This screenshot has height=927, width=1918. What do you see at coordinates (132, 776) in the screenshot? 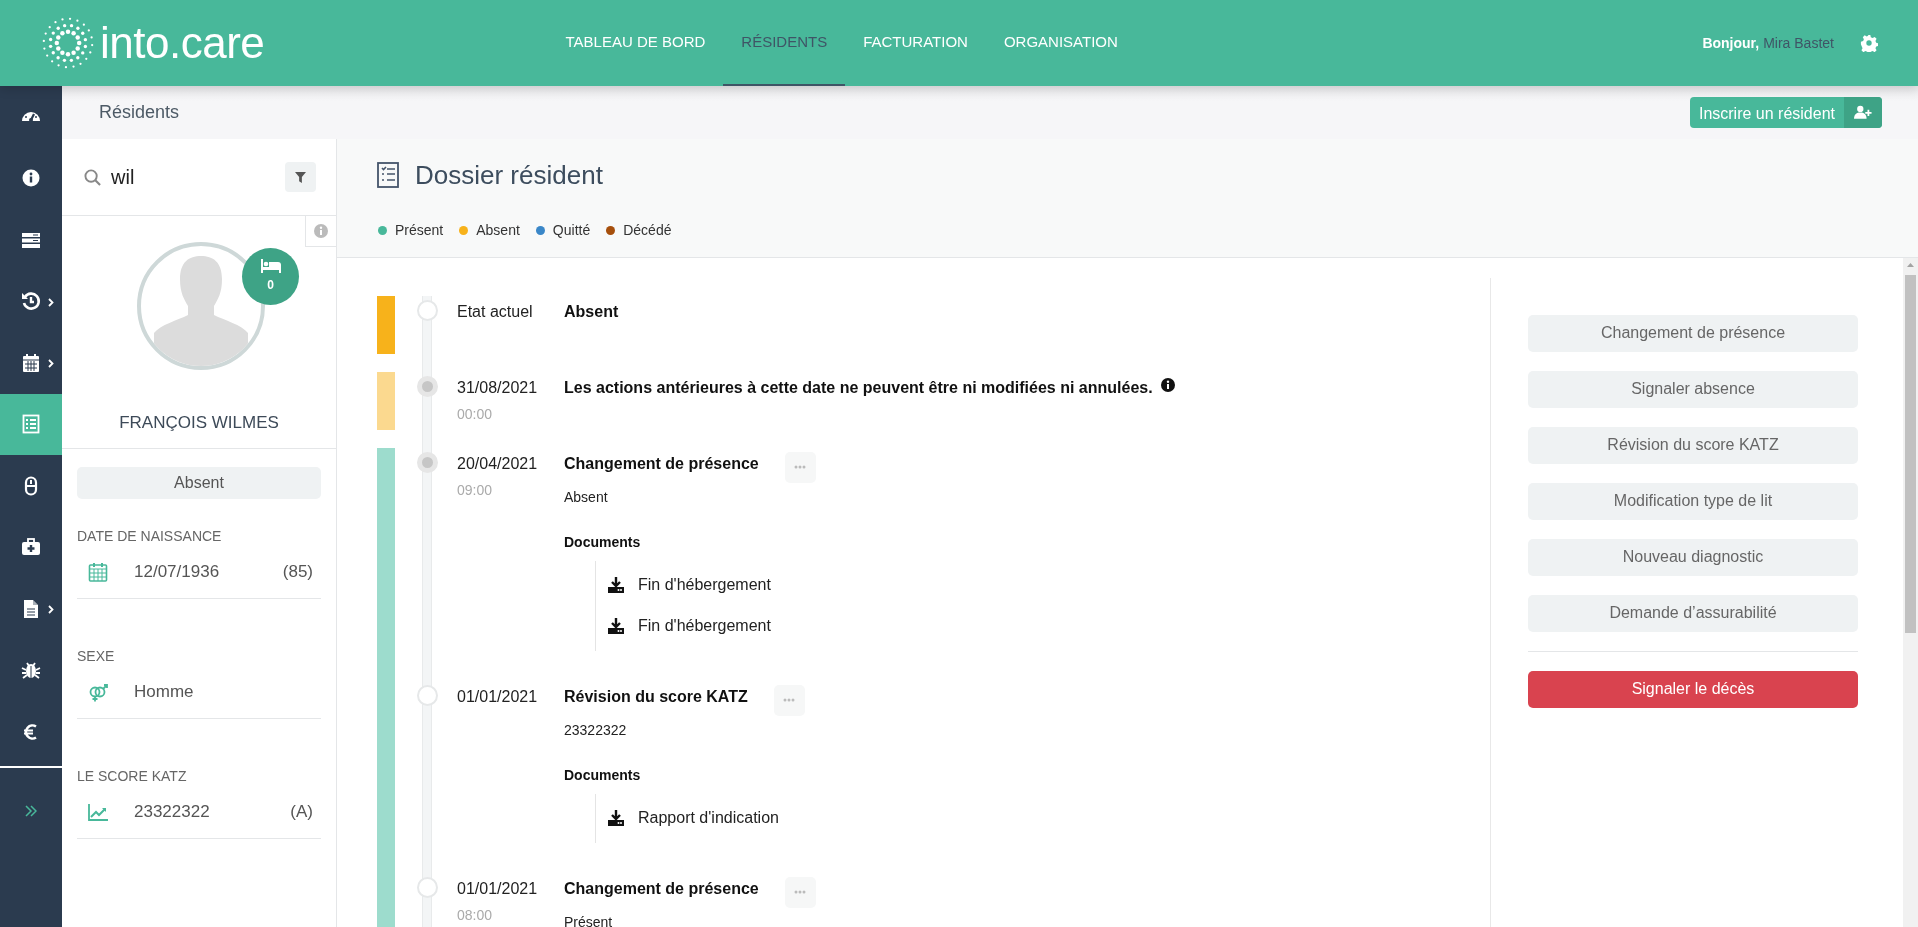
I see `field-label: LE SCORE KATZ` at bounding box center [132, 776].